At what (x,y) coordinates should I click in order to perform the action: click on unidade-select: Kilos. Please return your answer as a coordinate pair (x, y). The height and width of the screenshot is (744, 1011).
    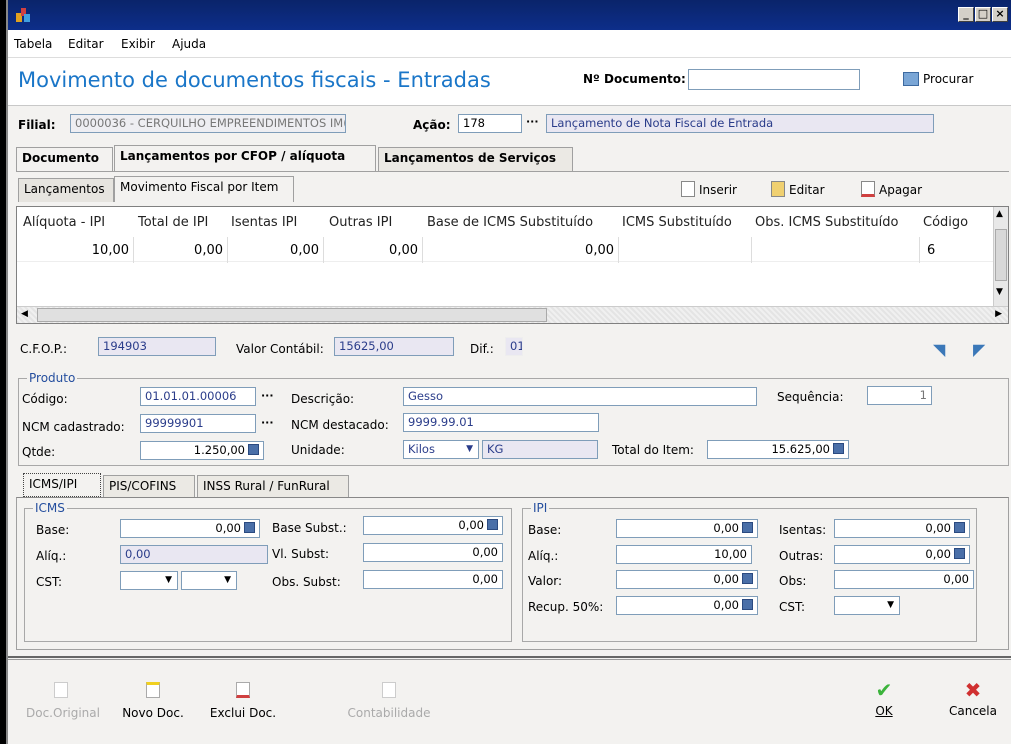
    Looking at the image, I should click on (441, 449).